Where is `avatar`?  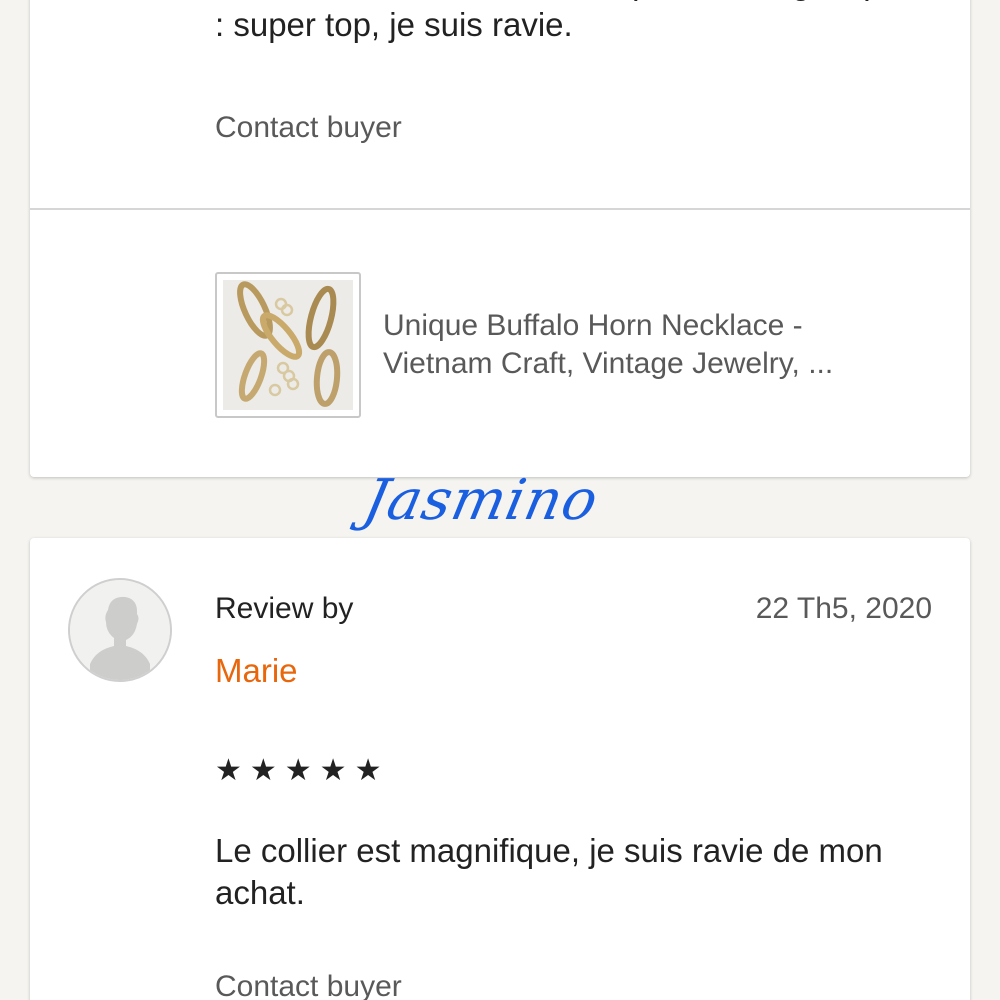
avatar is located at coordinates (120, 630).